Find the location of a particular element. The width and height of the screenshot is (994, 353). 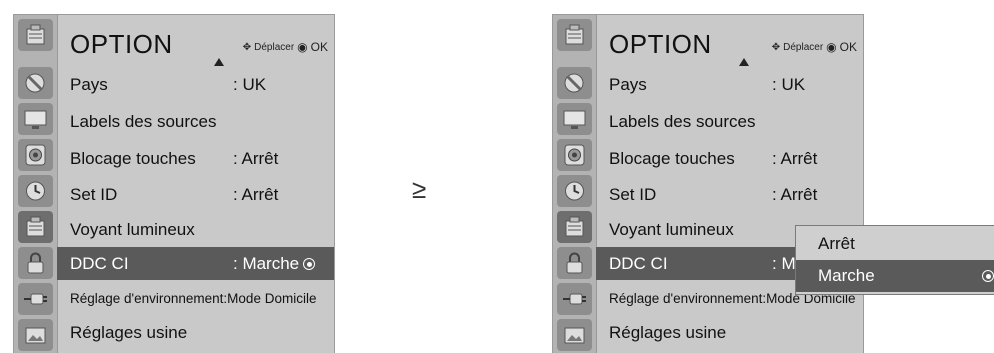

selected-radio-icon is located at coordinates (988, 276).